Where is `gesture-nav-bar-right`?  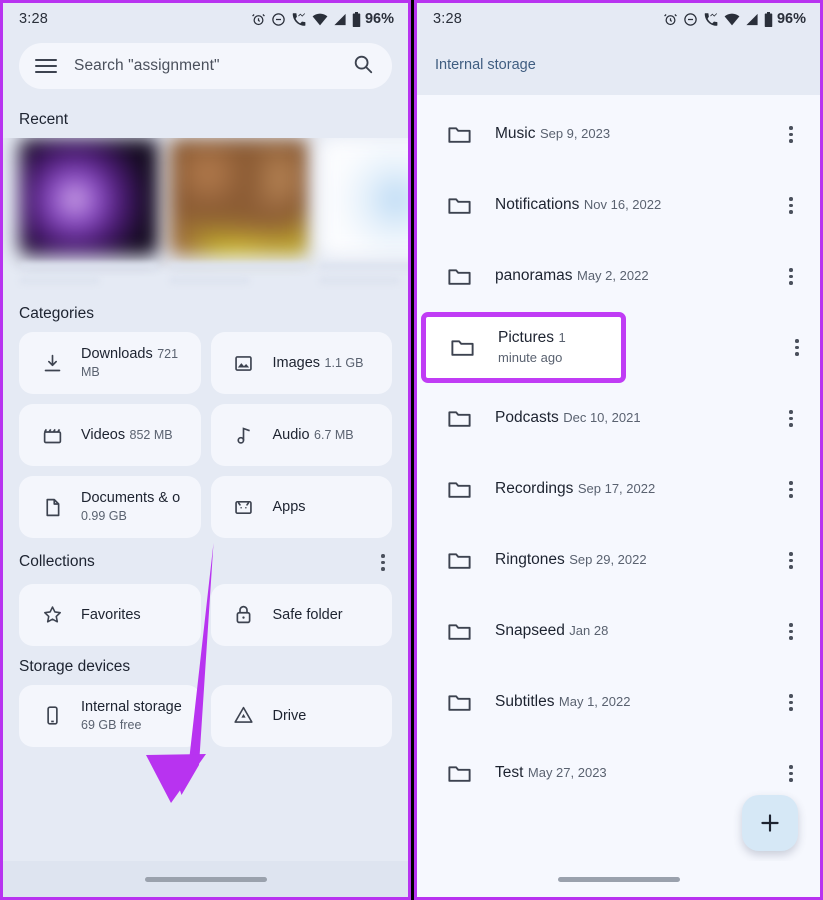
gesture-nav-bar-right is located at coordinates (618, 879).